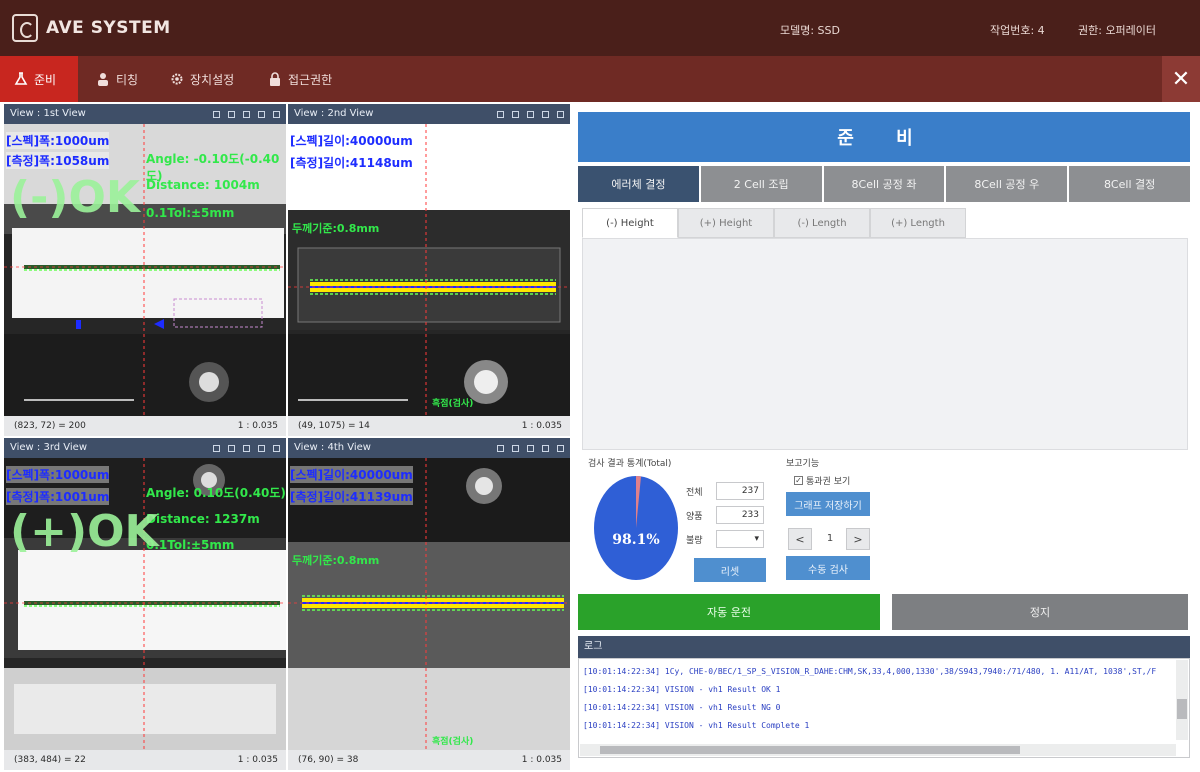 The height and width of the screenshot is (772, 1200). What do you see at coordinates (58, 496) in the screenshot?
I see `measured-width-label: [측정]폭:1001um` at bounding box center [58, 496].